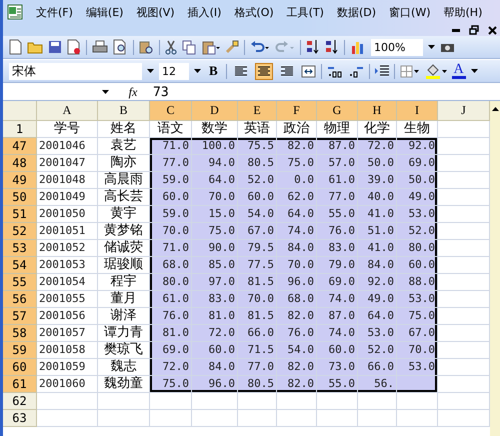  Describe the element at coordinates (171, 248) in the screenshot. I see `table-cell: 71.0` at that location.